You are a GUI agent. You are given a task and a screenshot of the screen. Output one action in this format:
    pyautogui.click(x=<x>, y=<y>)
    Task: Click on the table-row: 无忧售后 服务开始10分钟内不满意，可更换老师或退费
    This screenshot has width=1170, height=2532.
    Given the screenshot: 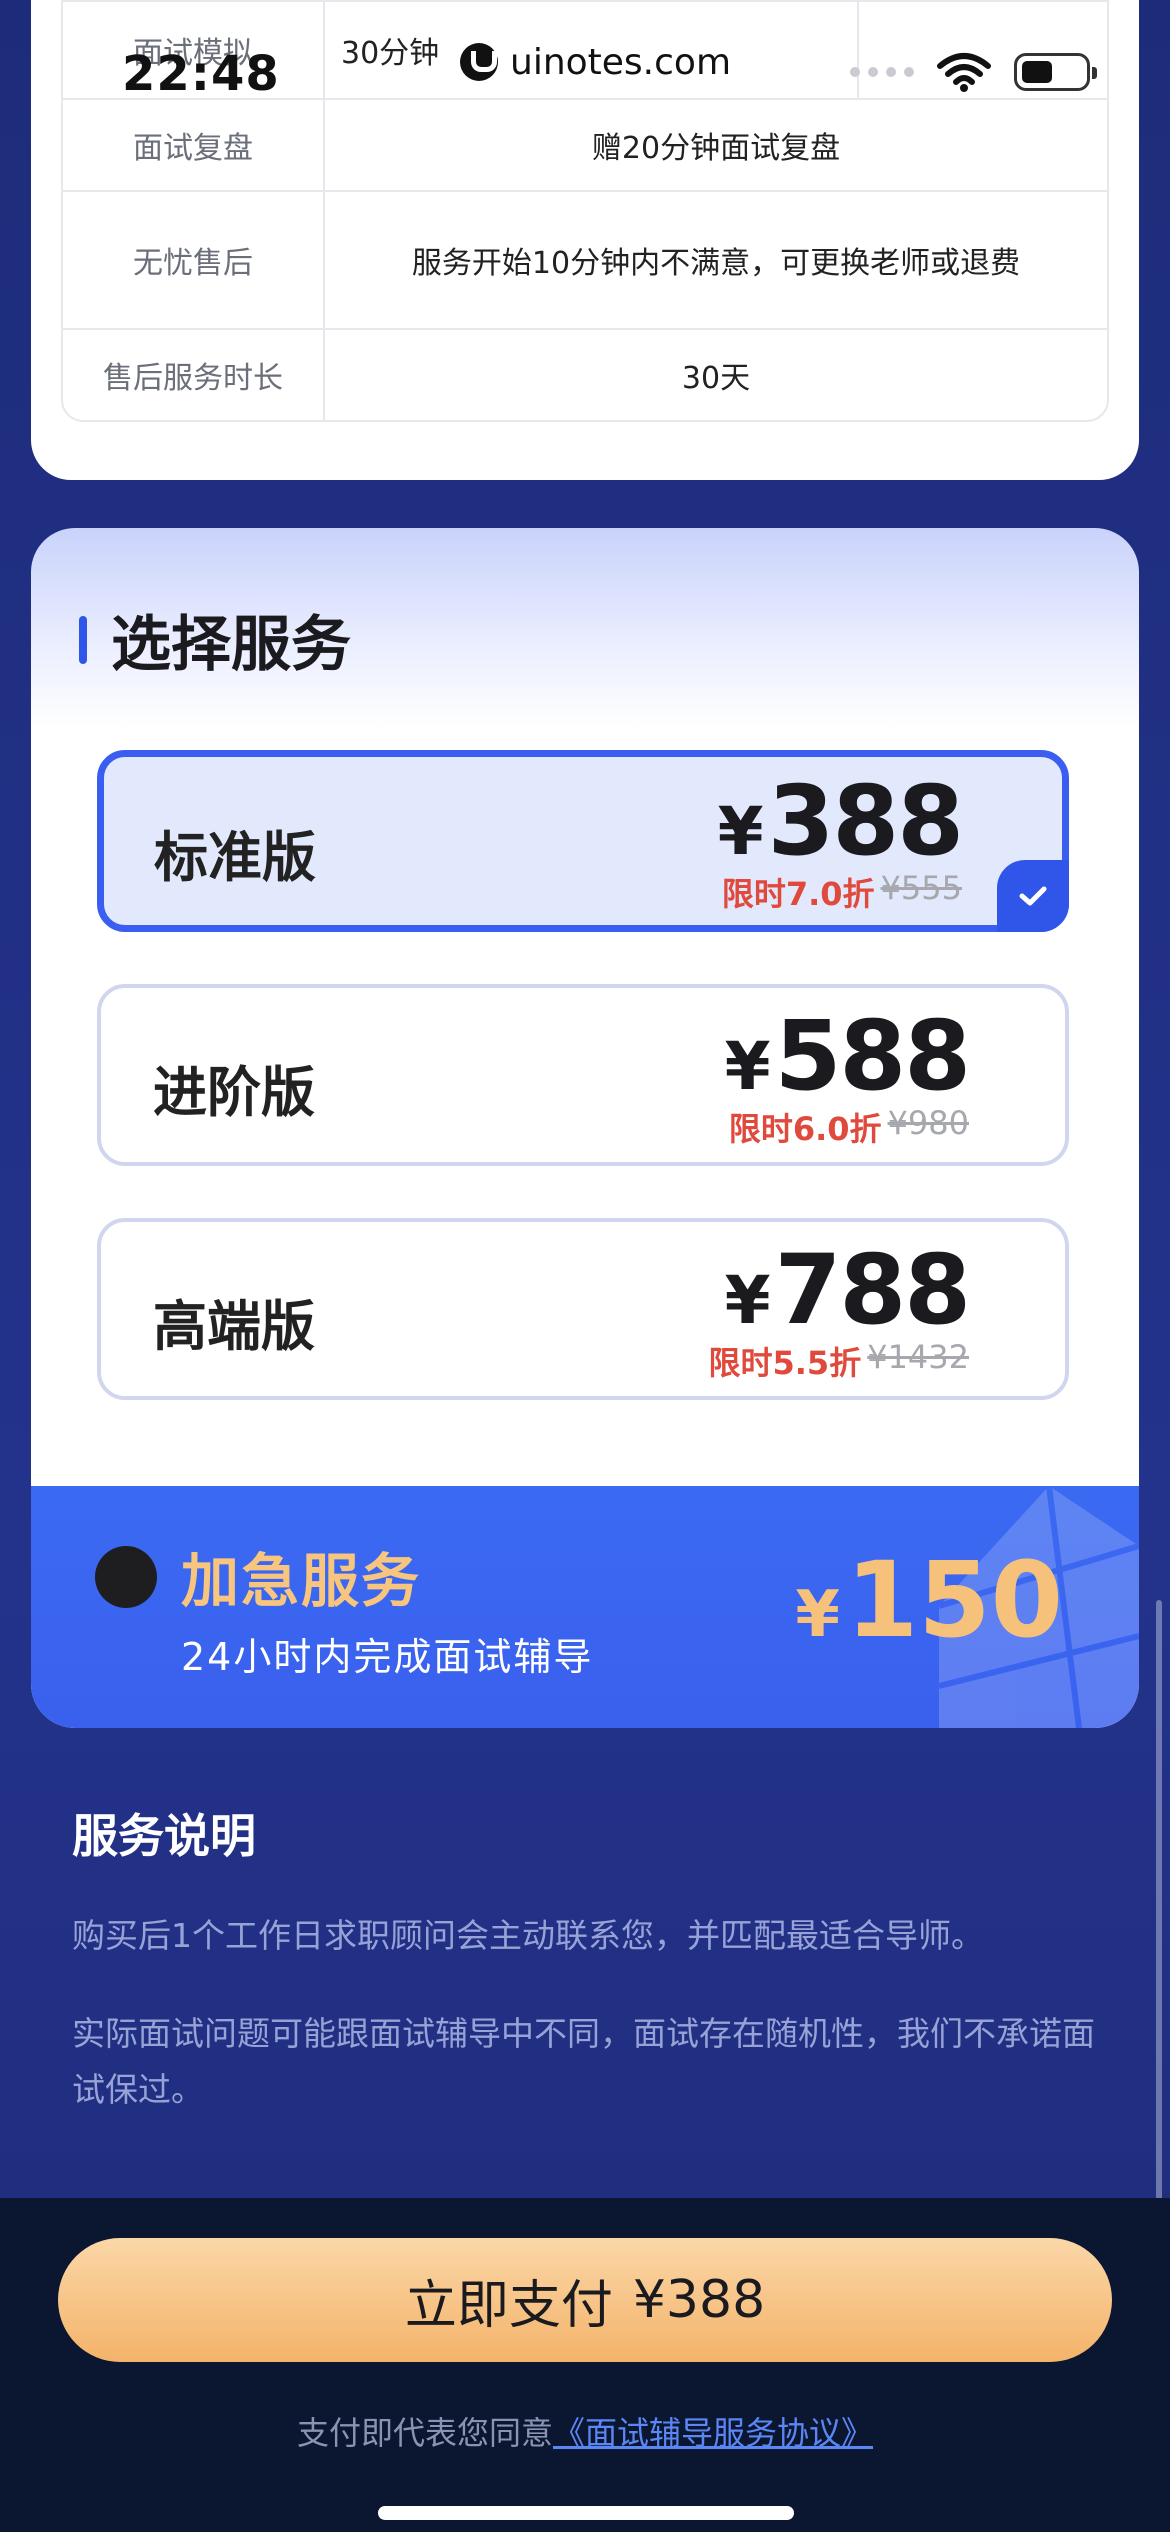 What is the action you would take?
    pyautogui.click(x=585, y=259)
    